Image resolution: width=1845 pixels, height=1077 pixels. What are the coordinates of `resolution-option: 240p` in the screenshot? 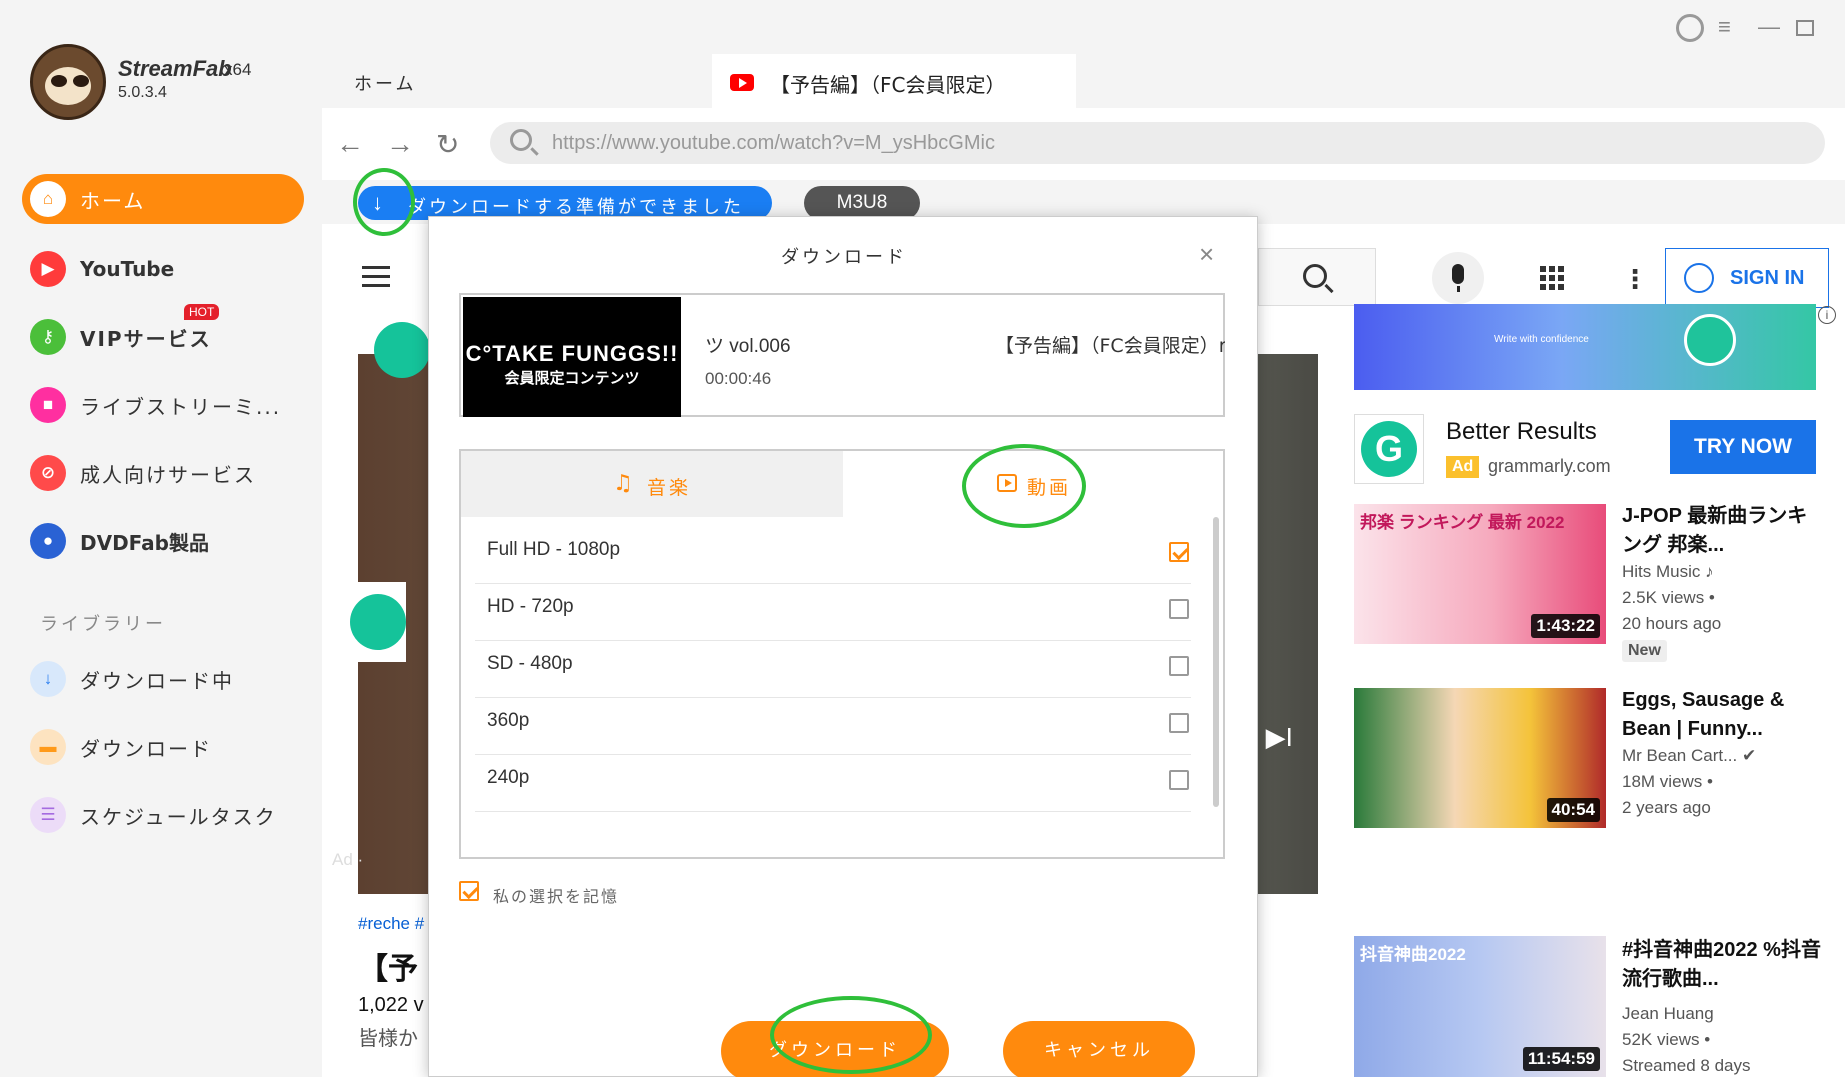 It's located at (833, 778).